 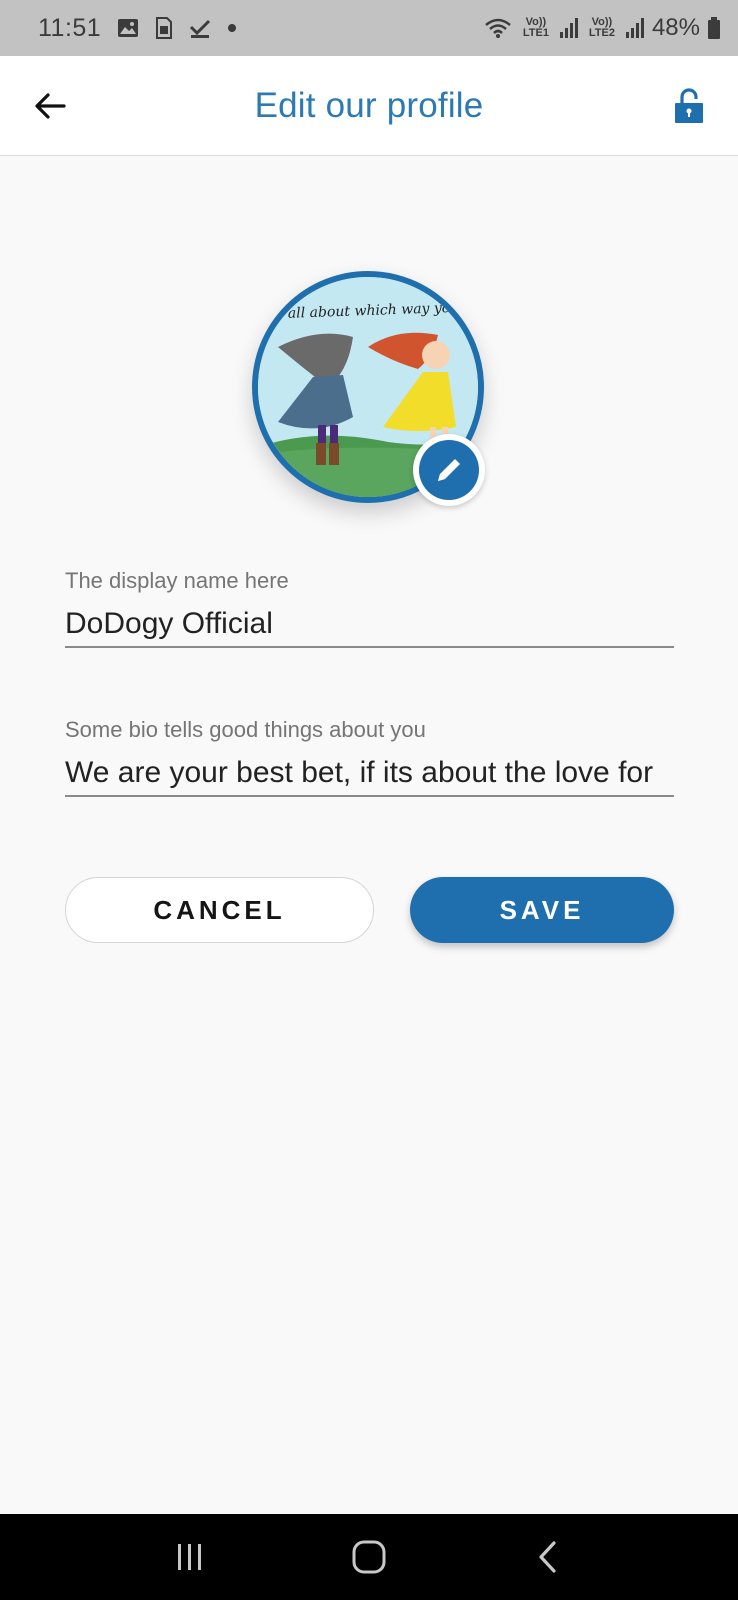 I want to click on nav-back-button, so click(x=548, y=1557).